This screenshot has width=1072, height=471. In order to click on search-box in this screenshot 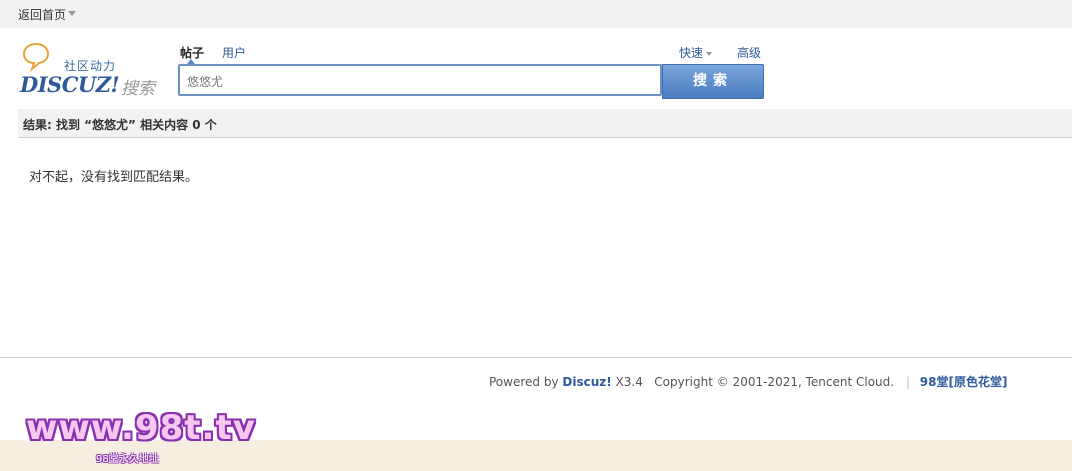, I will do `click(420, 80)`.